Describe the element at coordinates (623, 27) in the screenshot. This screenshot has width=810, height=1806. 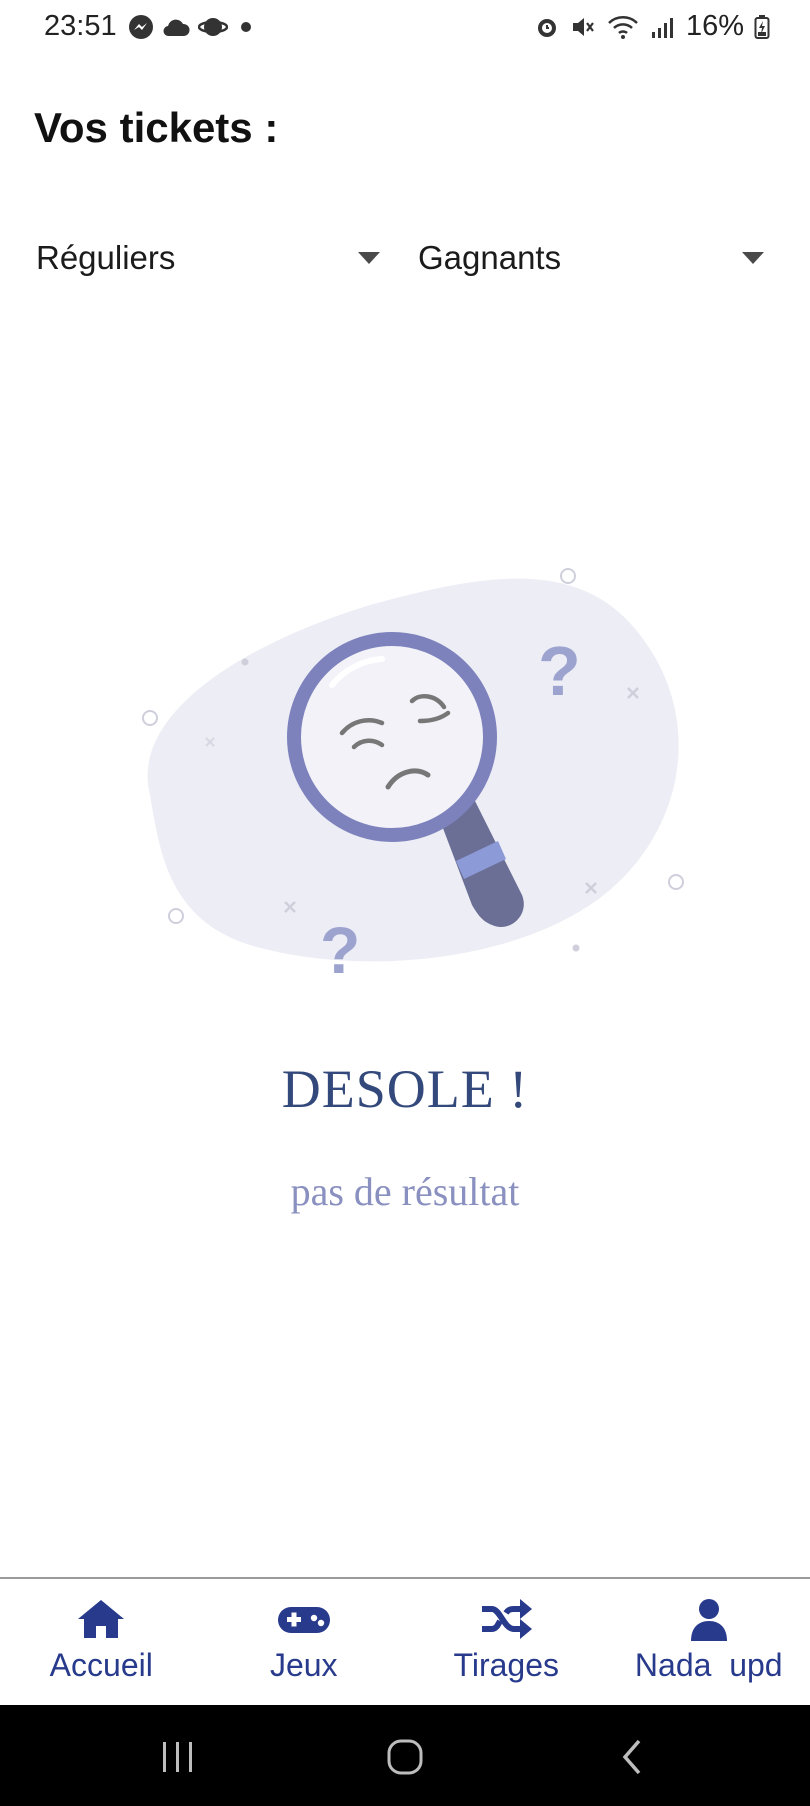
I see `wifi-icon` at that location.